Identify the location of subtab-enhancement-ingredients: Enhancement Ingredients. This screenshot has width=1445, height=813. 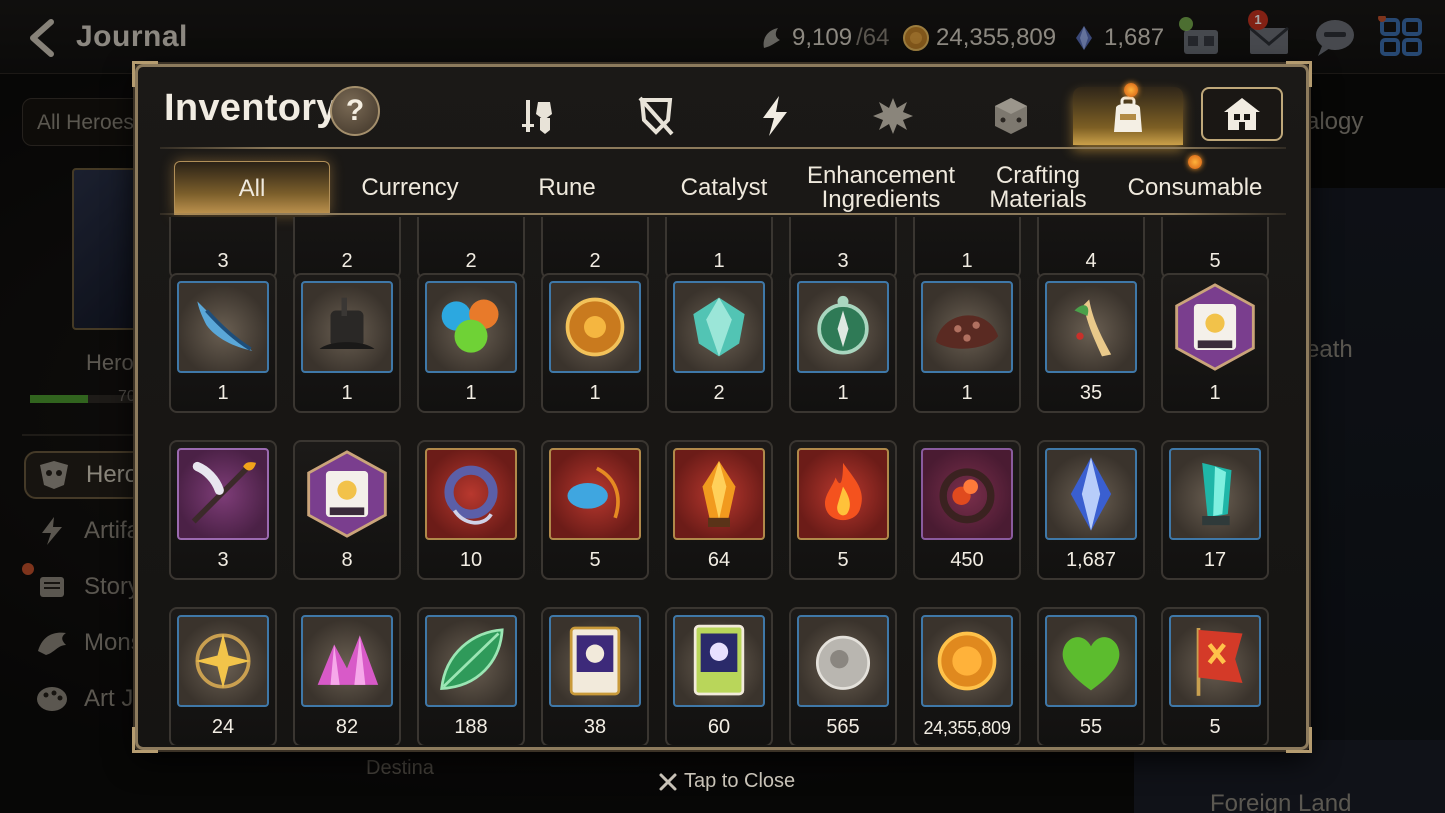
(881, 188).